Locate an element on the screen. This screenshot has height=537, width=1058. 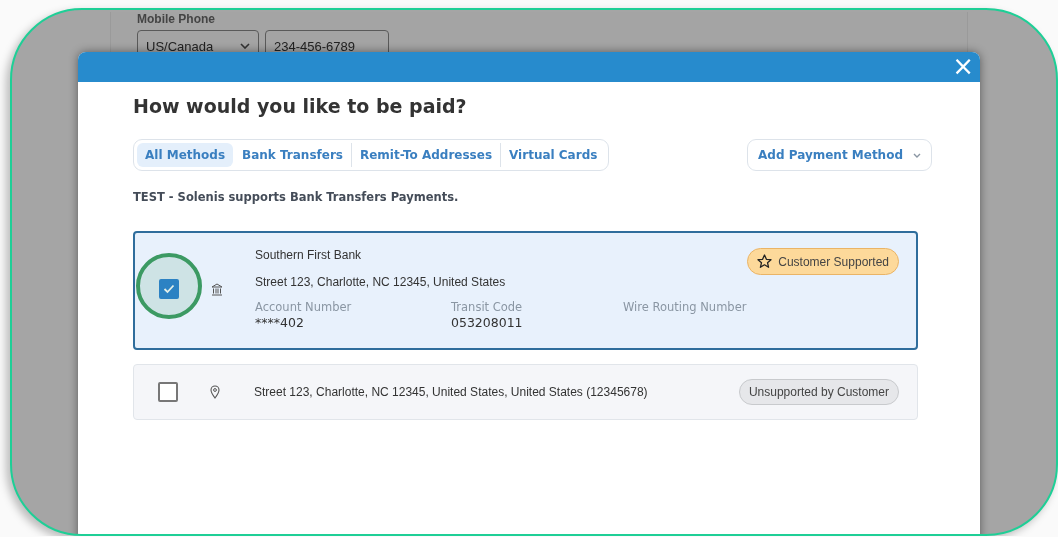
check-icon is located at coordinates (169, 289).